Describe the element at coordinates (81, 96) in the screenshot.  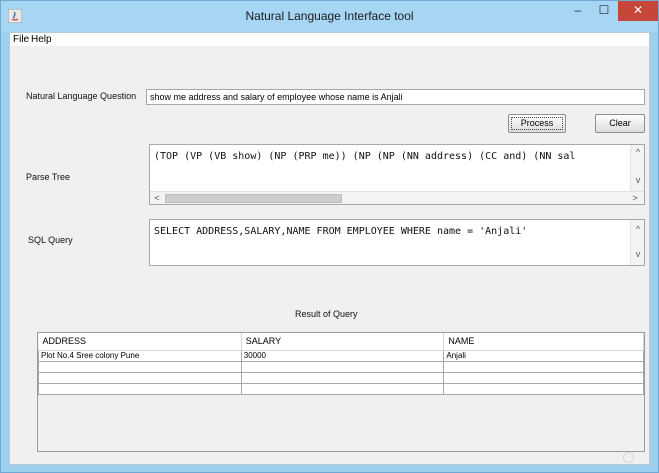
I see `question-label: Natural Language Question` at that location.